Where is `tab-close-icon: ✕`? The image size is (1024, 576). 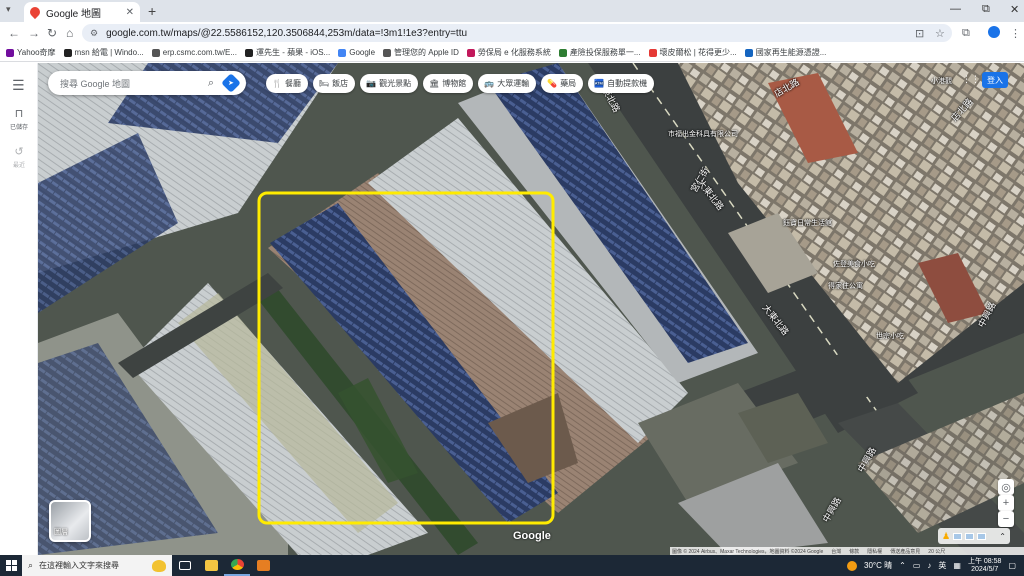
tab-close-icon: ✕ is located at coordinates (130, 12).